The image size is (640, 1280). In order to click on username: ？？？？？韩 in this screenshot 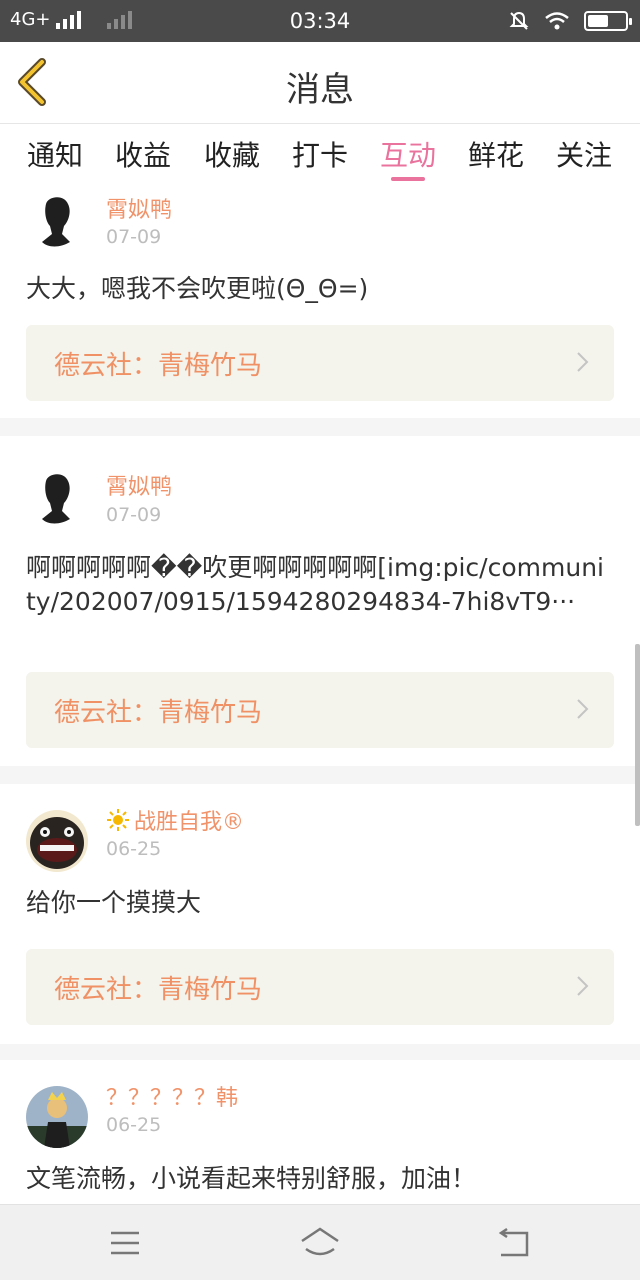, I will do `click(172, 1096)`.